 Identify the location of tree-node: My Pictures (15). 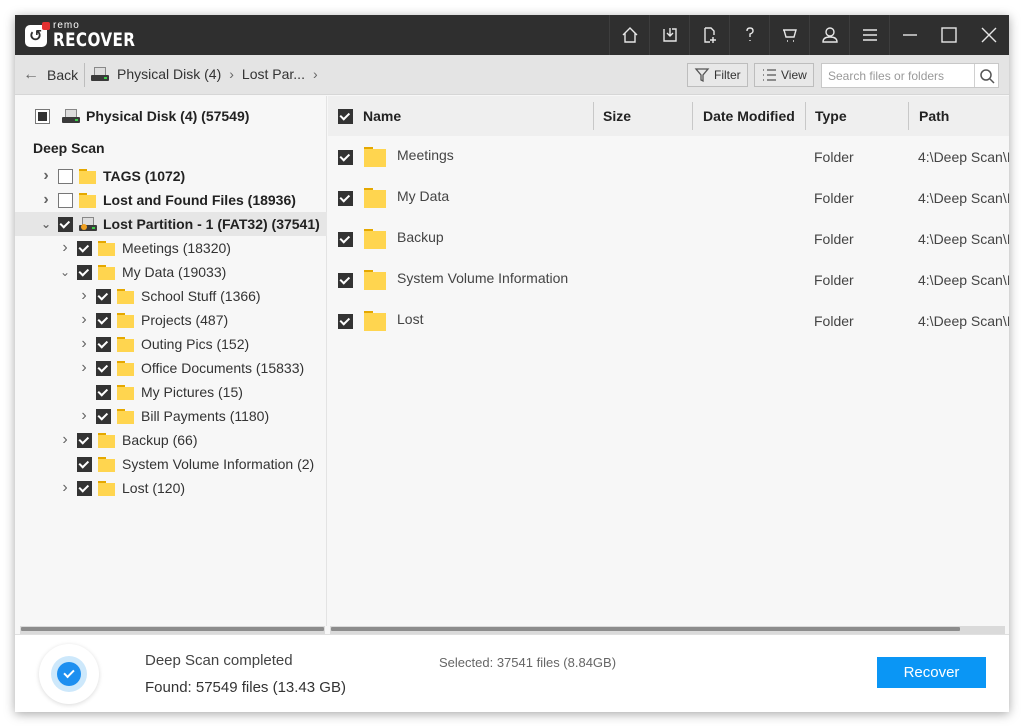
(171, 392).